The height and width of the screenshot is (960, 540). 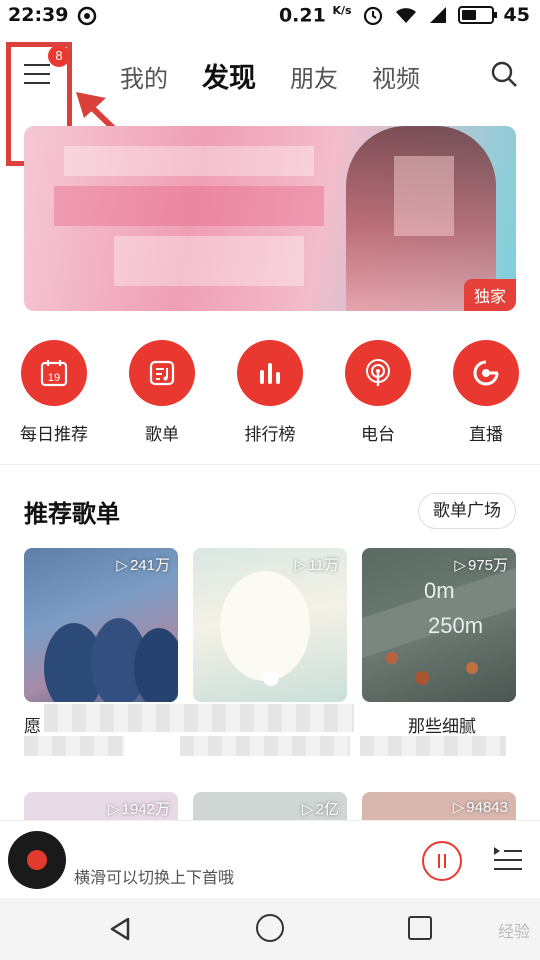 I want to click on tab-video: 视频, so click(x=396, y=76).